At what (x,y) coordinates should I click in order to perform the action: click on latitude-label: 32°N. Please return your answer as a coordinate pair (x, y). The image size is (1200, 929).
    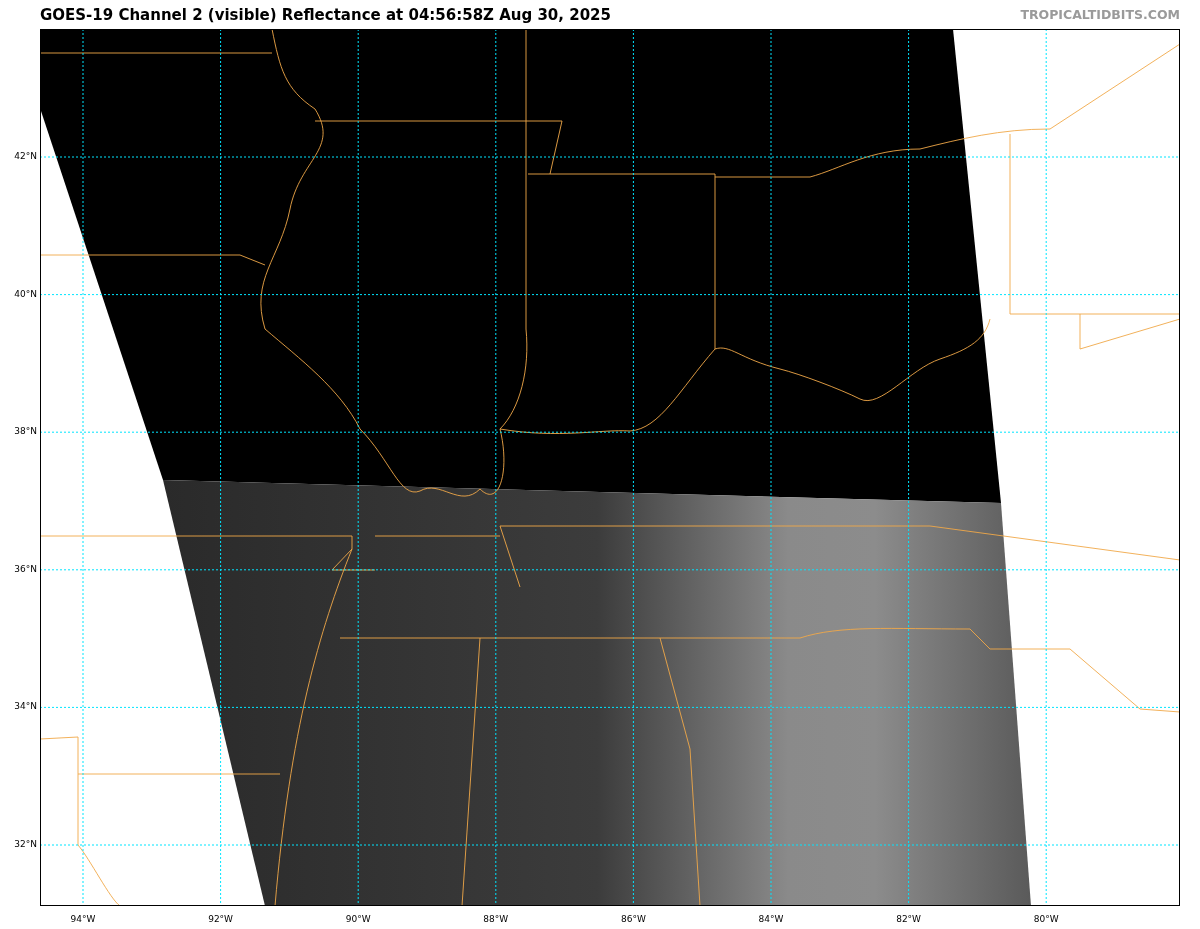
    Looking at the image, I should click on (25, 844).